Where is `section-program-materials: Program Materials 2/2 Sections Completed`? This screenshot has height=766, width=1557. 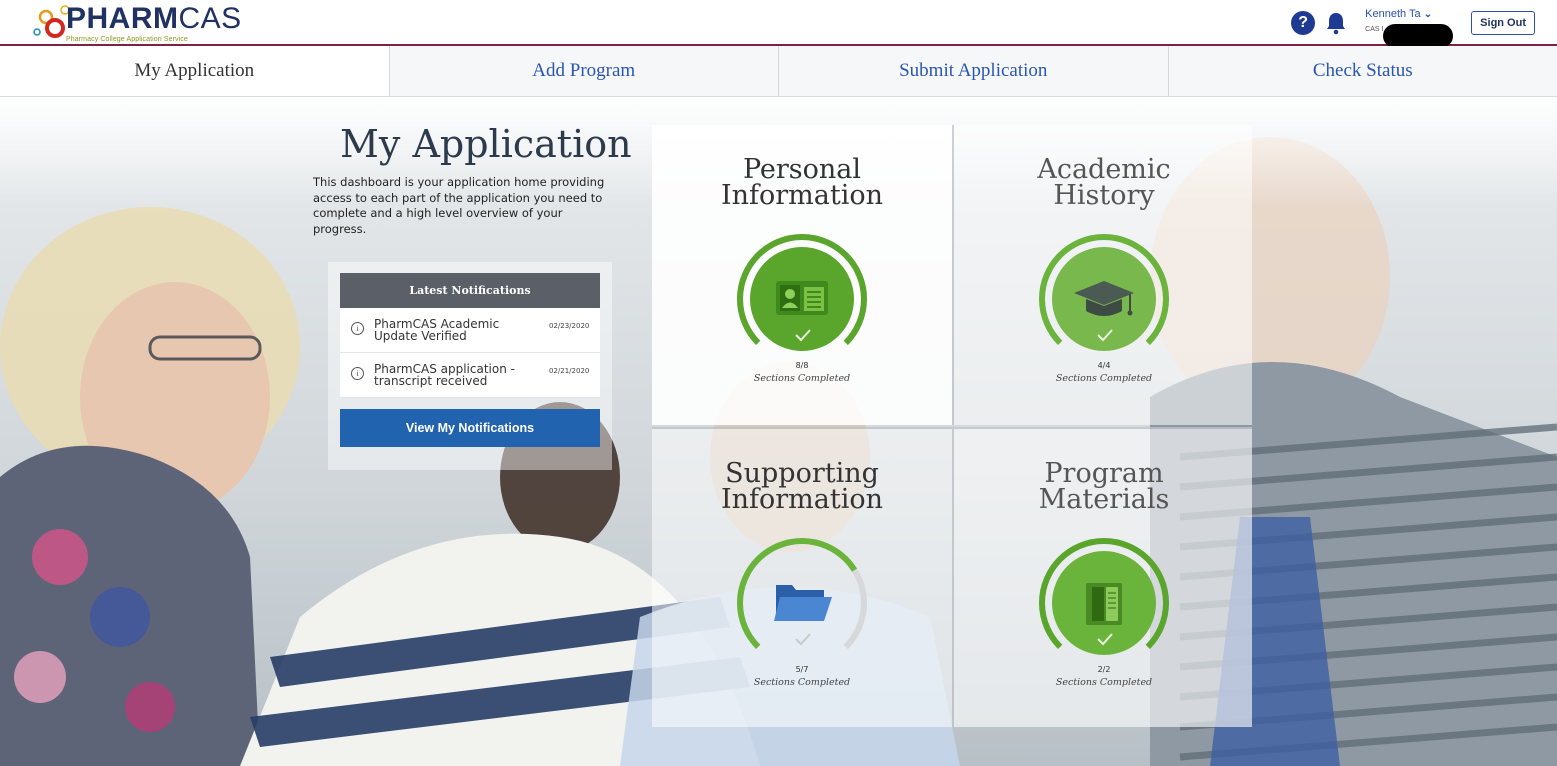 section-program-materials: Program Materials 2/2 Sections Completed is located at coordinates (1102, 577).